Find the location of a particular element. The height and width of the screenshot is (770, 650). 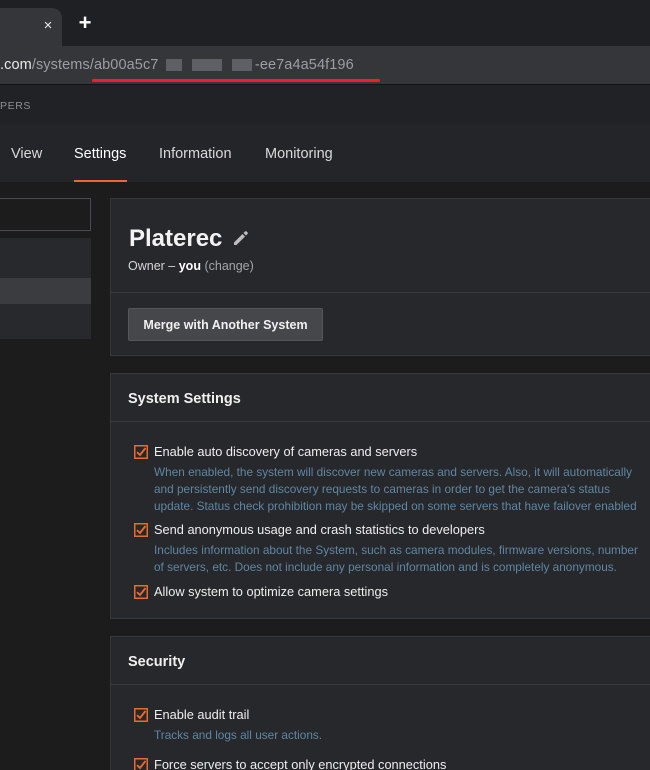

audit-trail-description: Tracks and logs all user actions. is located at coordinates (402, 735).